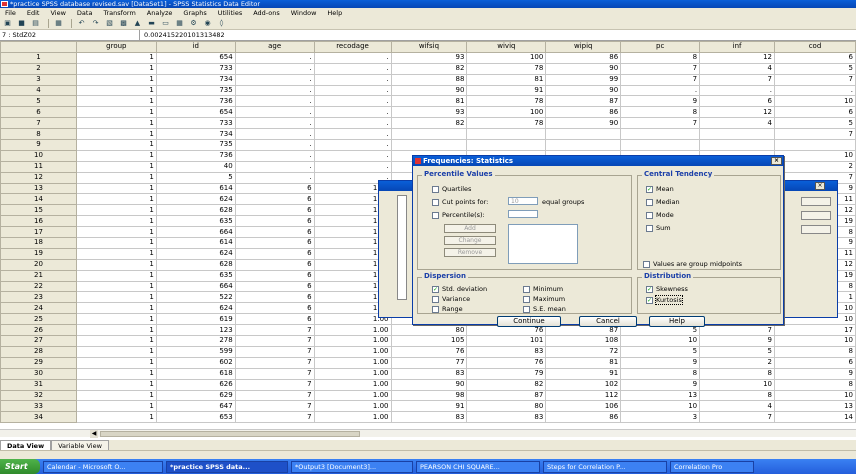  Describe the element at coordinates (38, 384) in the screenshot. I see `row-header: 31` at that location.